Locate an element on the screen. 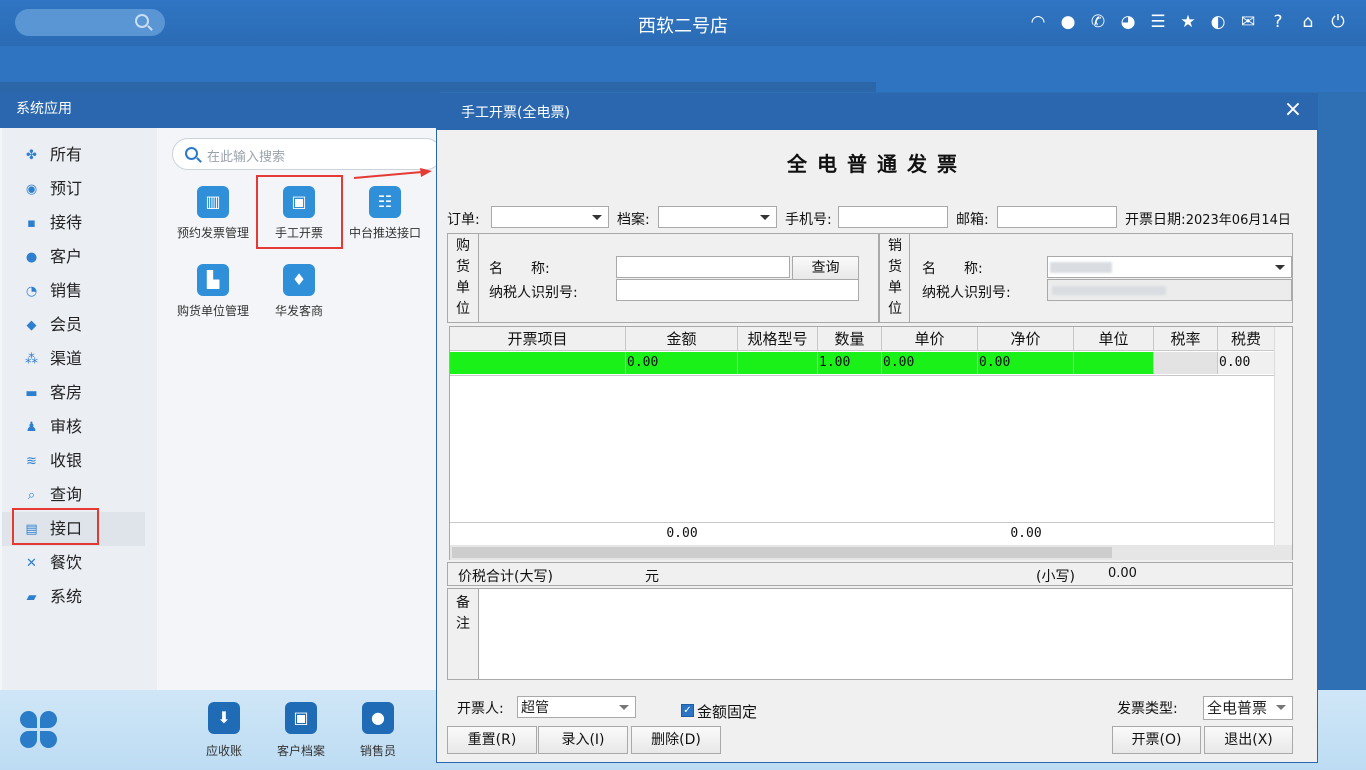 This screenshot has height=770, width=1366. close-icon: × is located at coordinates (1293, 110).